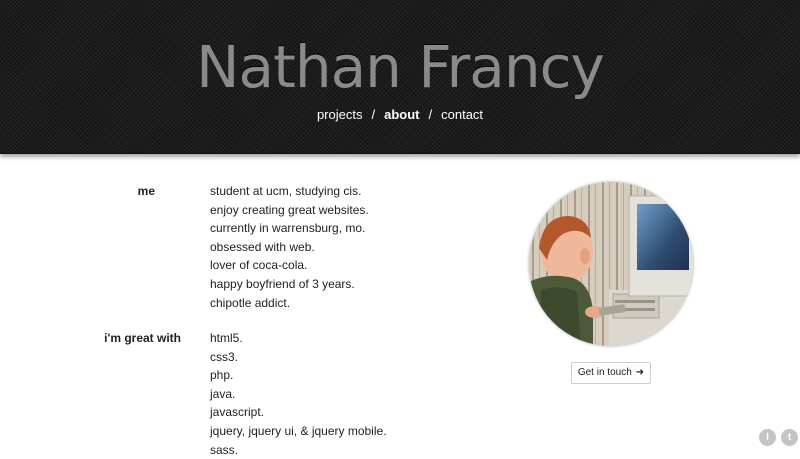  I want to click on list-item: php., so click(222, 375).